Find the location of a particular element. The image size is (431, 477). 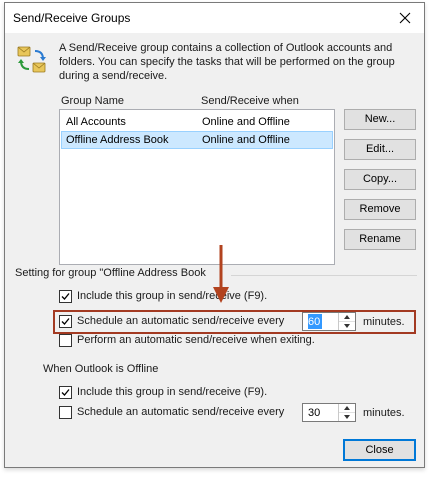

offline-include-label: Include this group in send/receive (F9). is located at coordinates (172, 392).